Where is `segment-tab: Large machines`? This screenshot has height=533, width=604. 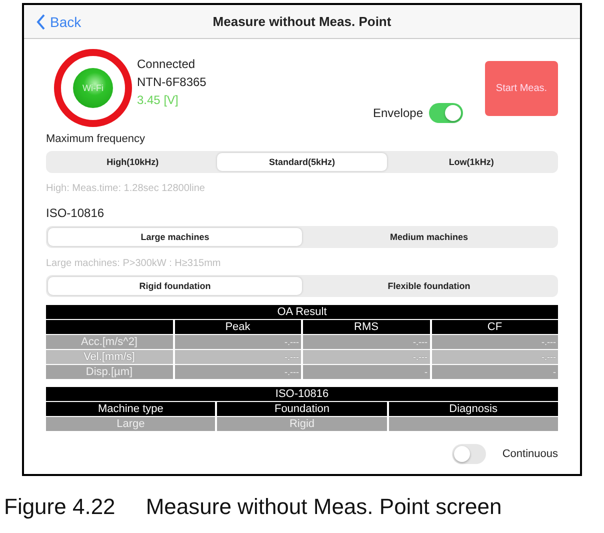
segment-tab: Large machines is located at coordinates (175, 237).